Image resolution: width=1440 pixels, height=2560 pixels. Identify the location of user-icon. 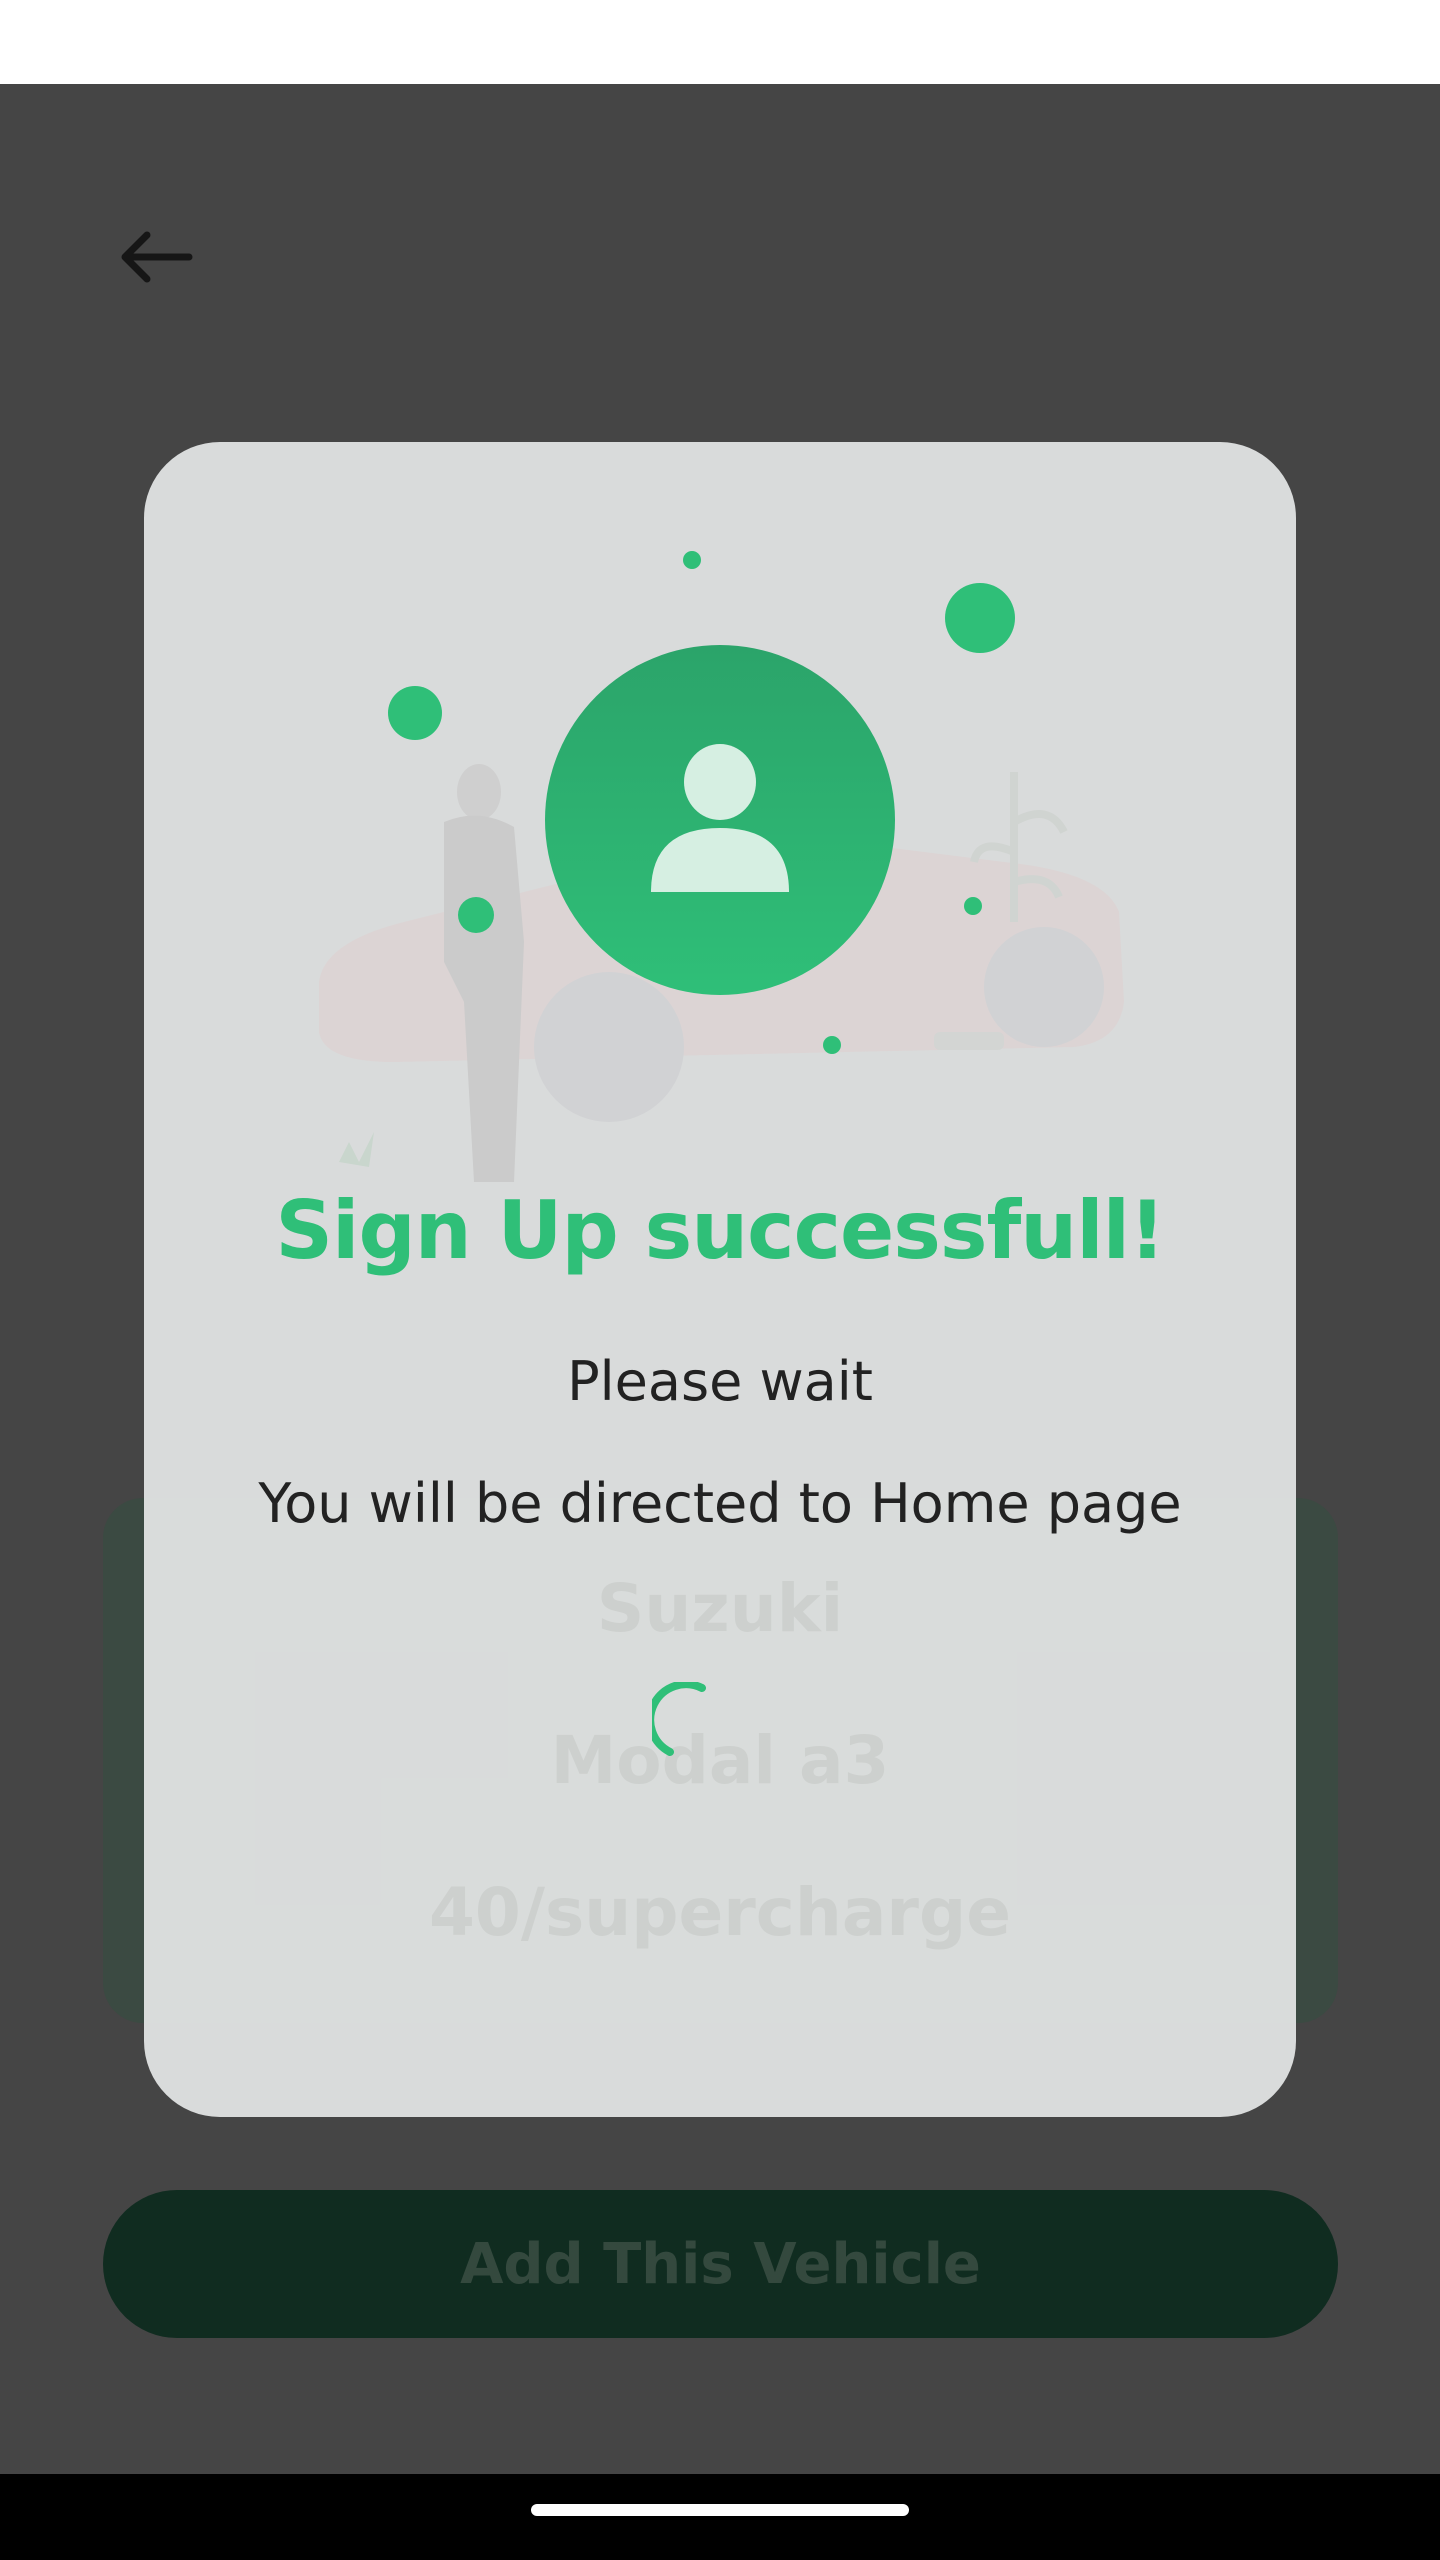
(720, 818).